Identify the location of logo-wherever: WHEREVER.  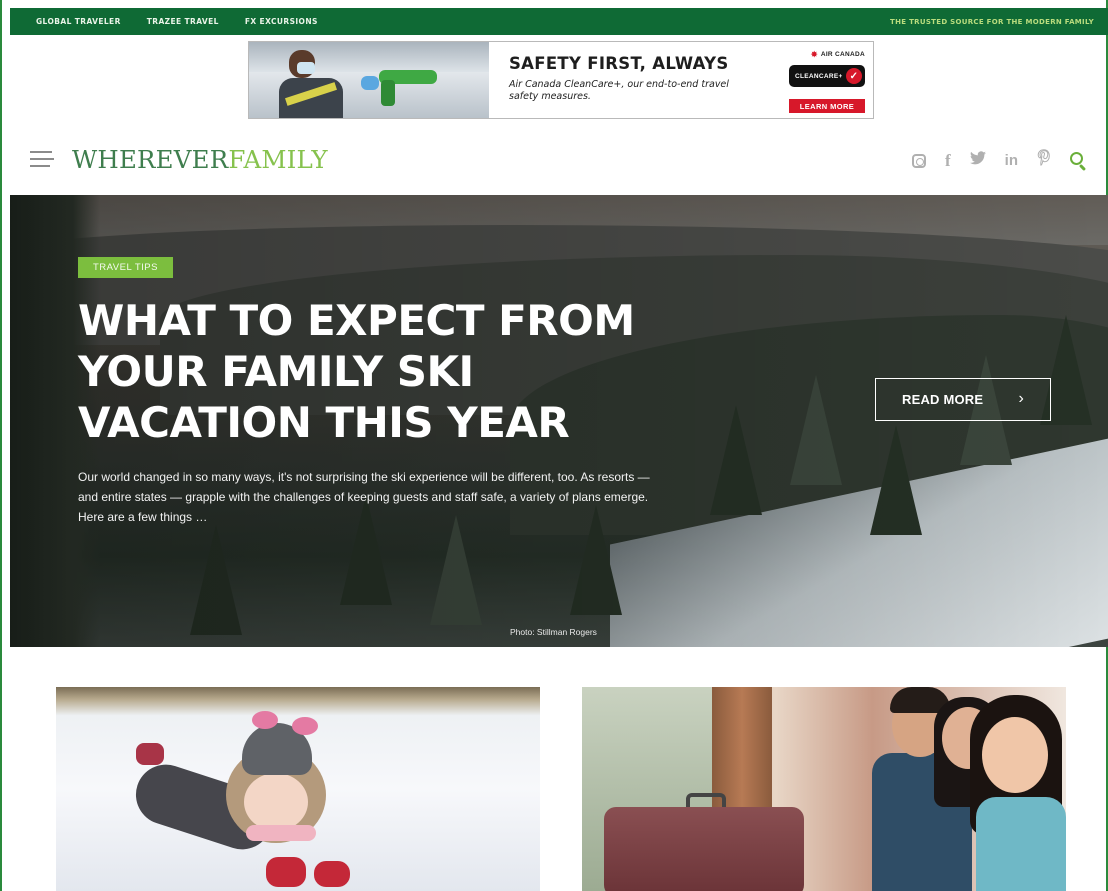
(150, 159).